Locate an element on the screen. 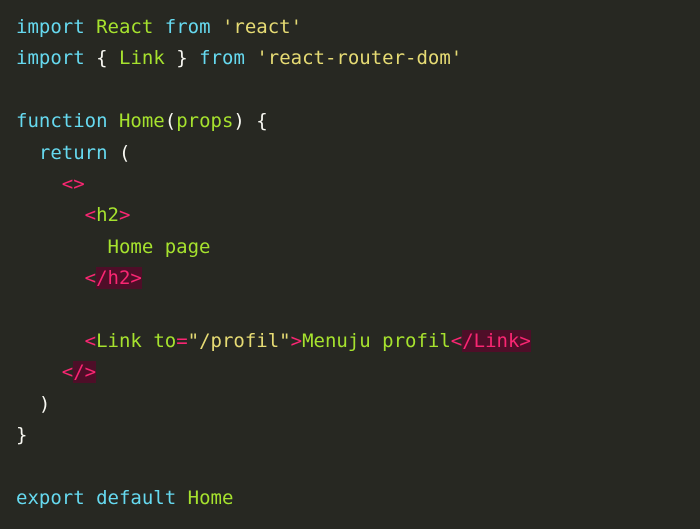 The image size is (700, 529). keyword: return is located at coordinates (73, 152).